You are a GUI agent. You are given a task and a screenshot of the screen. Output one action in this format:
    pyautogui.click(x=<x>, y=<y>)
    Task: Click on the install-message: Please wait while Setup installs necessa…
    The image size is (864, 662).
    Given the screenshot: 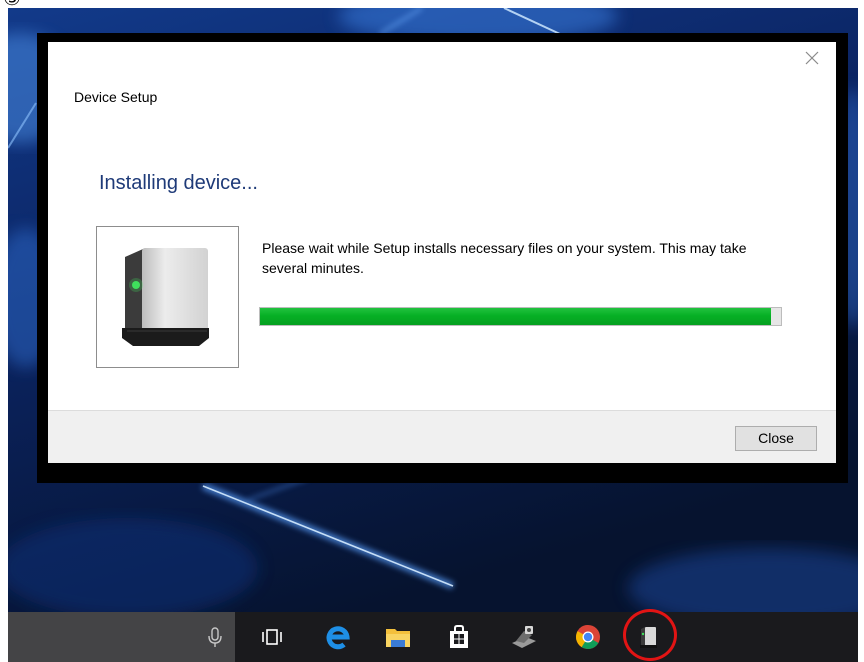 What is the action you would take?
    pyautogui.click(x=504, y=258)
    